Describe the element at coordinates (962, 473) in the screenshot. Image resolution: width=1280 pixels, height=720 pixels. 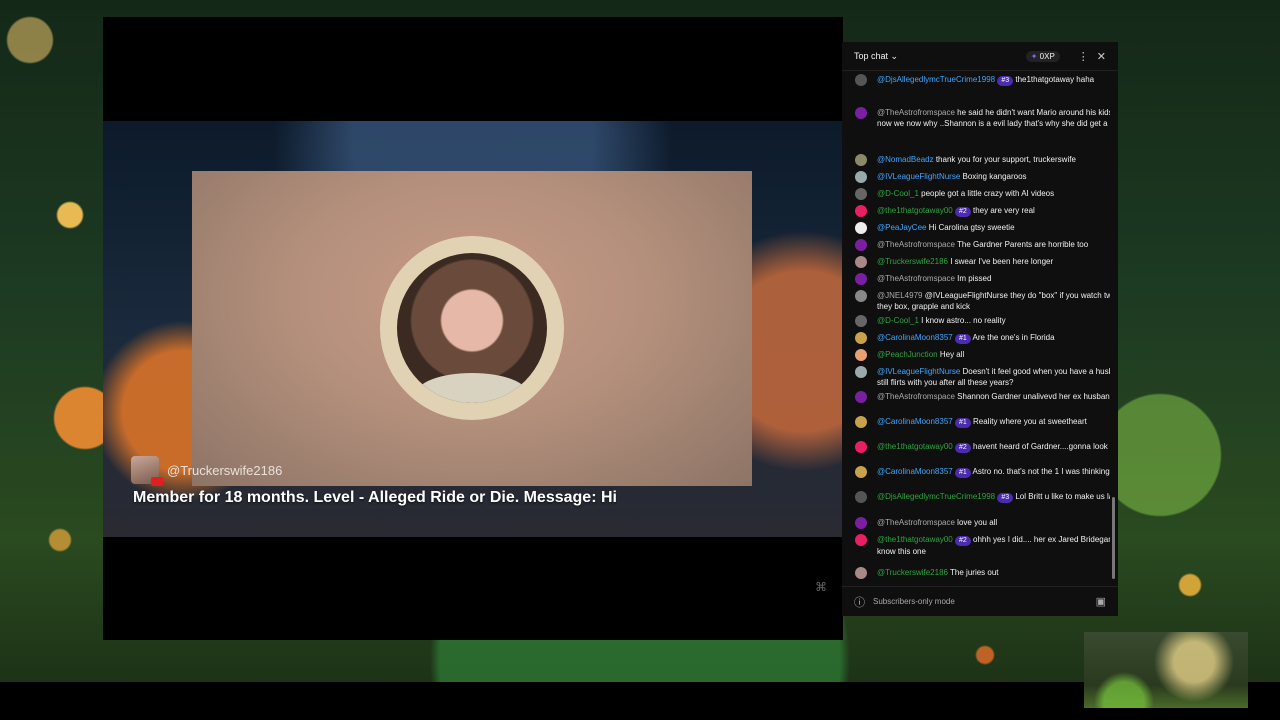
I see `rank-badge: #1` at that location.